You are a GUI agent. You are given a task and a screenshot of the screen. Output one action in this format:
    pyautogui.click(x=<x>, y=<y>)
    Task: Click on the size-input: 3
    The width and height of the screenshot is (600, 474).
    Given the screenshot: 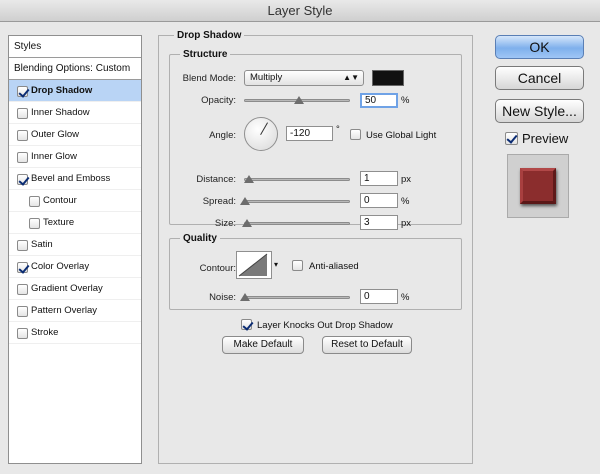 What is the action you would take?
    pyautogui.click(x=379, y=222)
    